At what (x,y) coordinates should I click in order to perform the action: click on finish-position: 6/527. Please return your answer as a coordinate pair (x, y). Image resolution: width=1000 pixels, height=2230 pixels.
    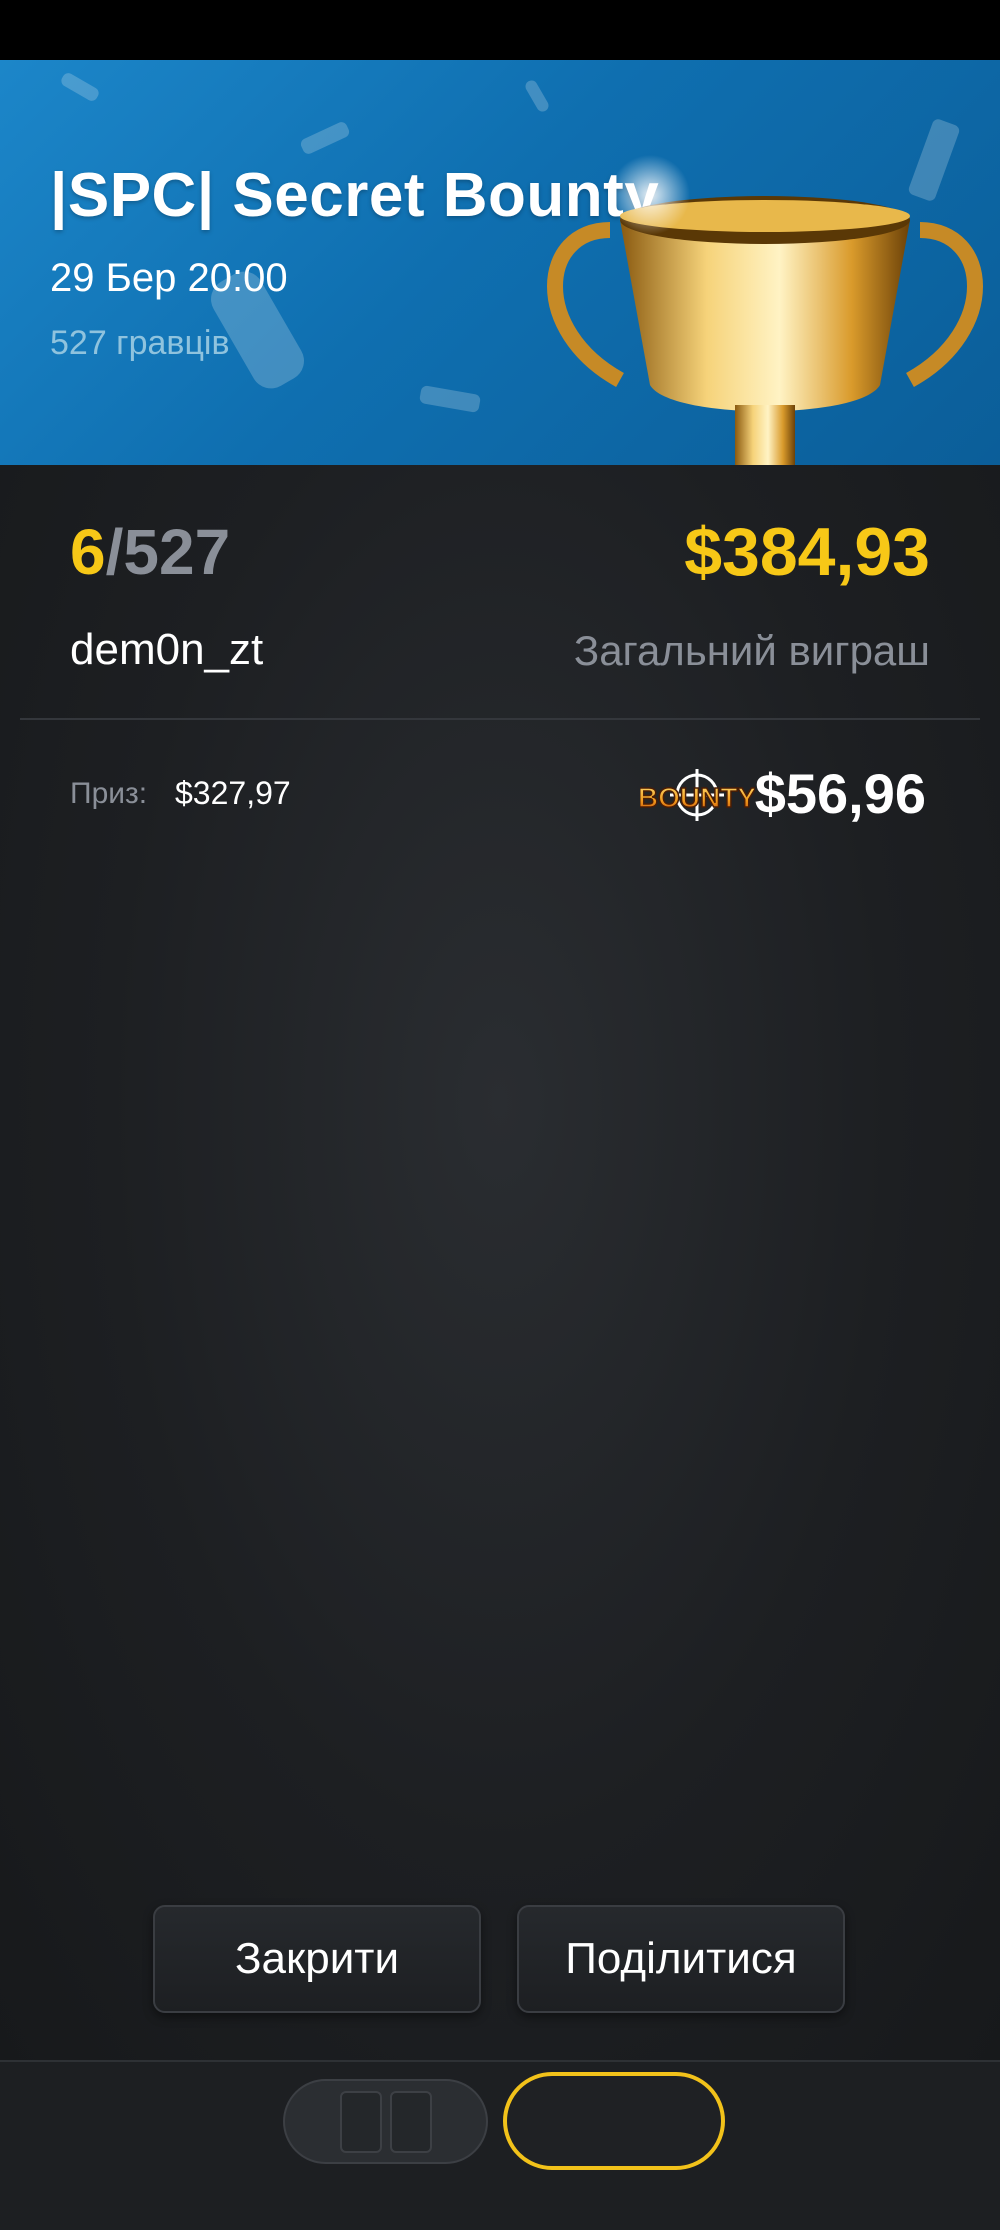
    Looking at the image, I should click on (150, 552).